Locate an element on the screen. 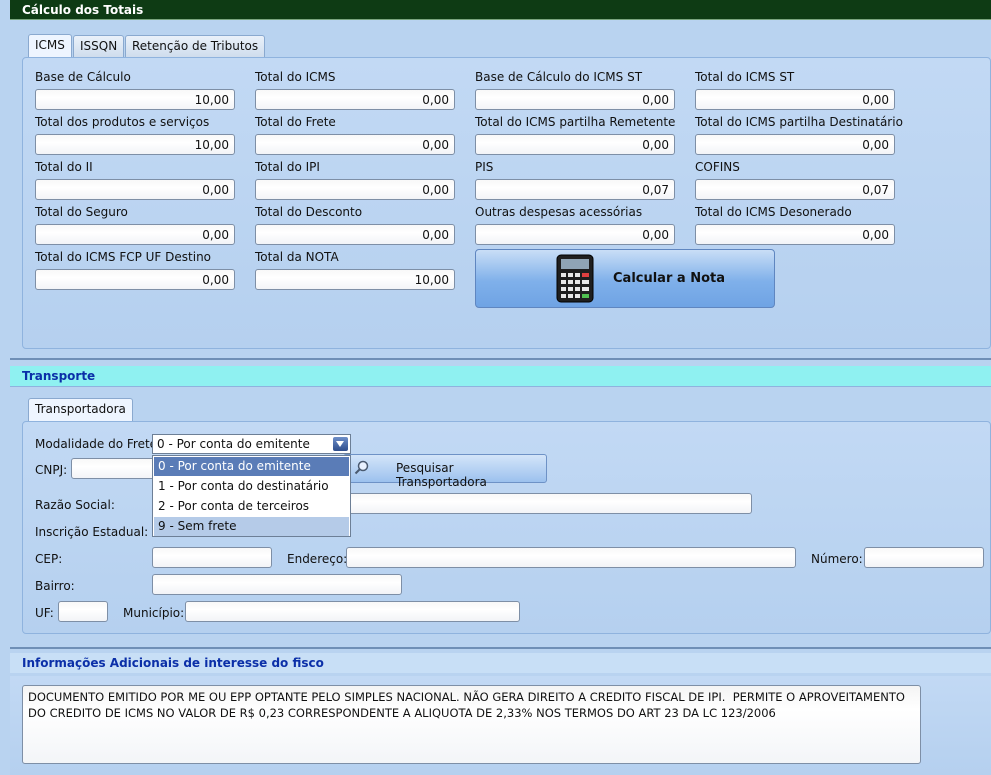 This screenshot has width=991, height=775. field-label: Base de Cálculo do ICMS ST is located at coordinates (559, 77).